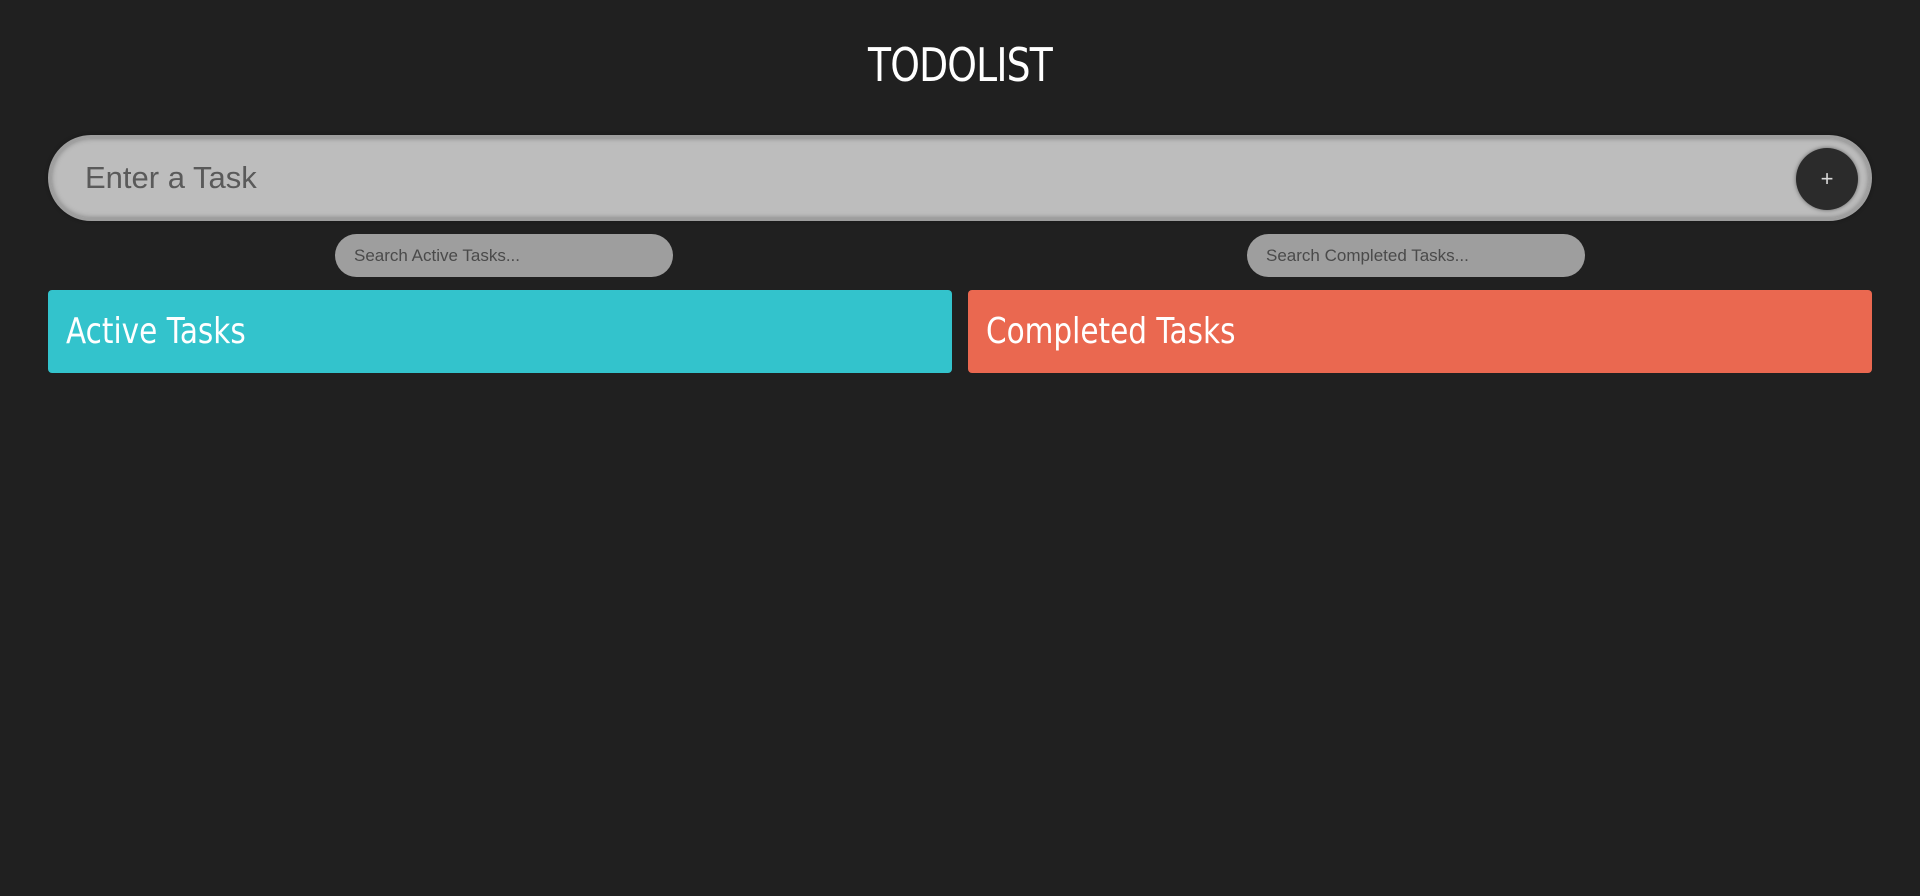 This screenshot has width=1920, height=896. I want to click on completed-tasks-heading: Completed Tasks, so click(1111, 331).